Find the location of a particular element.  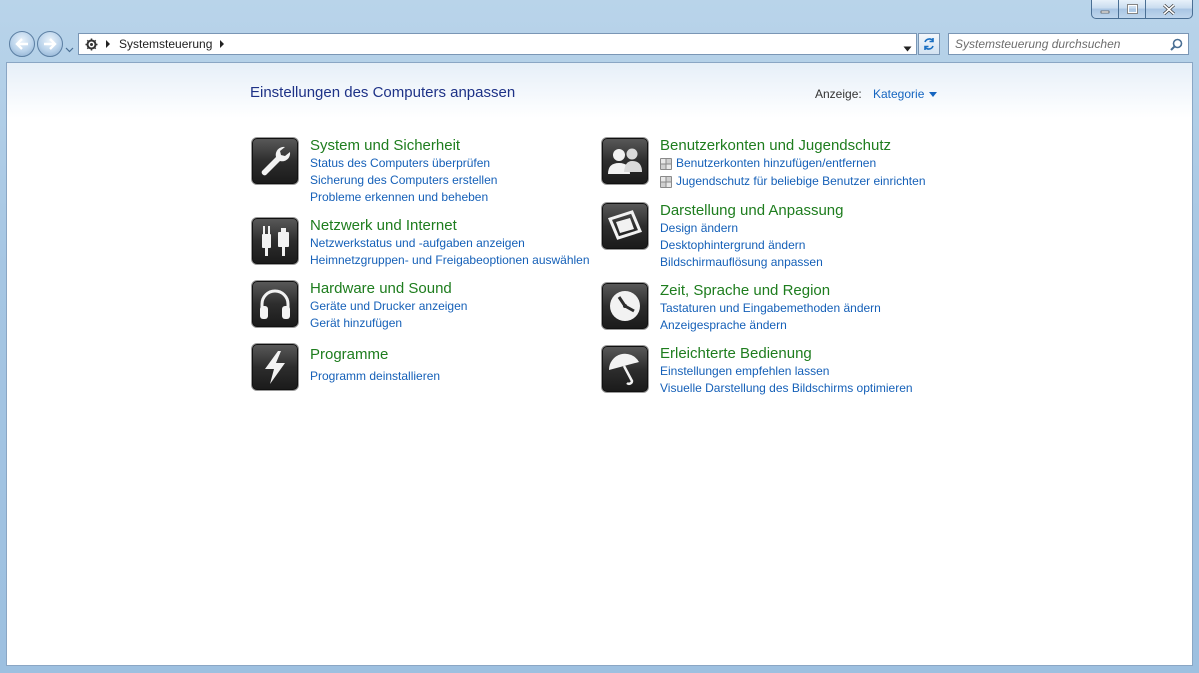

users-icon is located at coordinates (625, 161).